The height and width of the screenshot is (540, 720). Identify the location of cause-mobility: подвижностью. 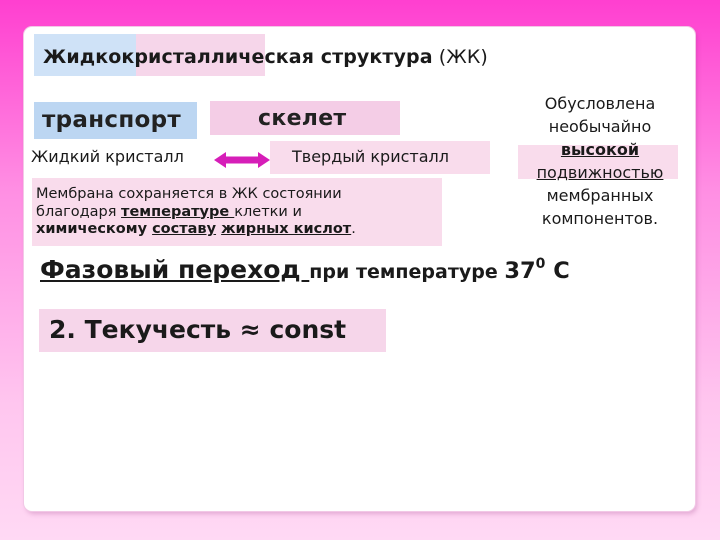
(600, 172).